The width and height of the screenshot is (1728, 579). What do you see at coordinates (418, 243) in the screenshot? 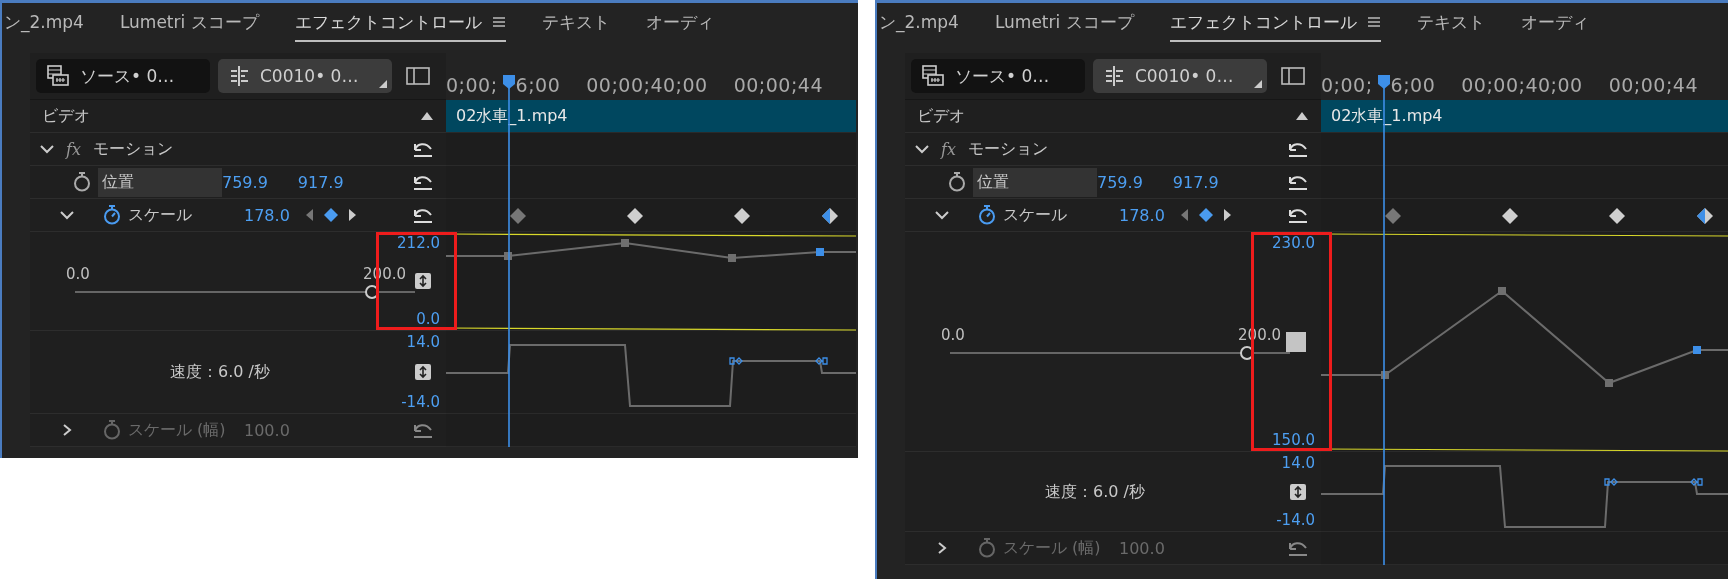
I see `axis-value: 212.0` at bounding box center [418, 243].